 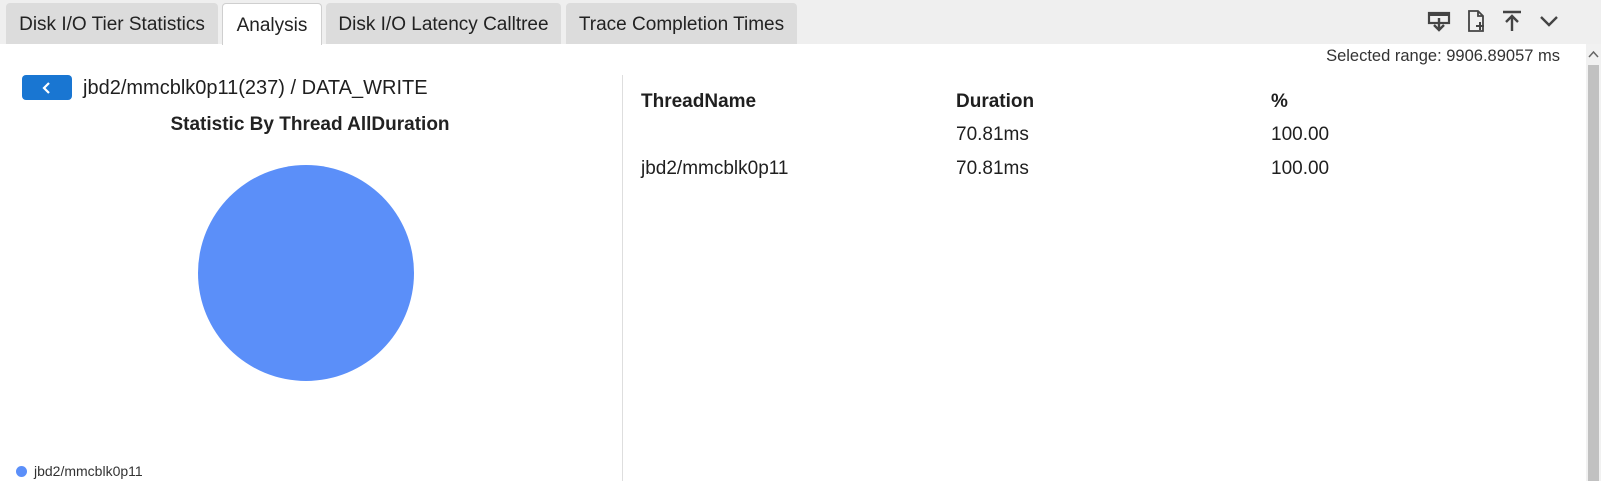 I want to click on tab-disk-io-tier-statistics: Disk I/O Tier Statistics, so click(x=112, y=23).